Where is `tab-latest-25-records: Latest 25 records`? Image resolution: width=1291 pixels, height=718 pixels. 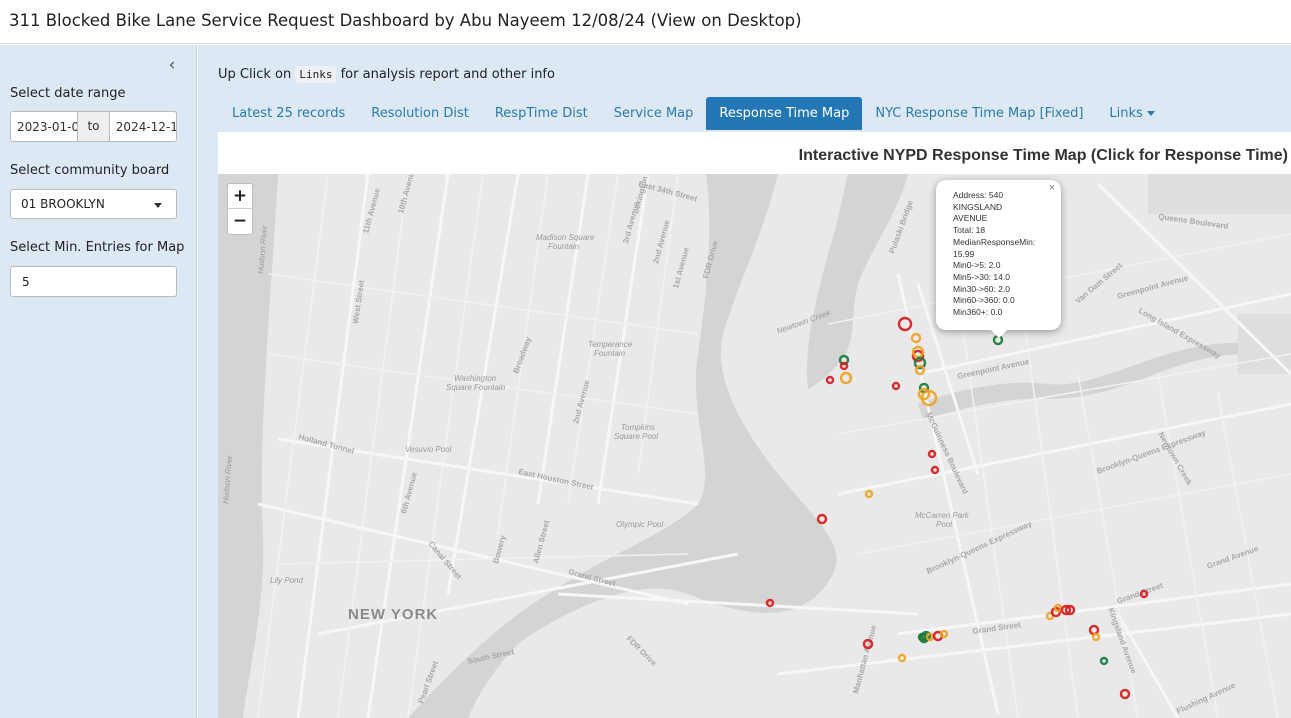 tab-latest-25-records: Latest 25 records is located at coordinates (288, 113).